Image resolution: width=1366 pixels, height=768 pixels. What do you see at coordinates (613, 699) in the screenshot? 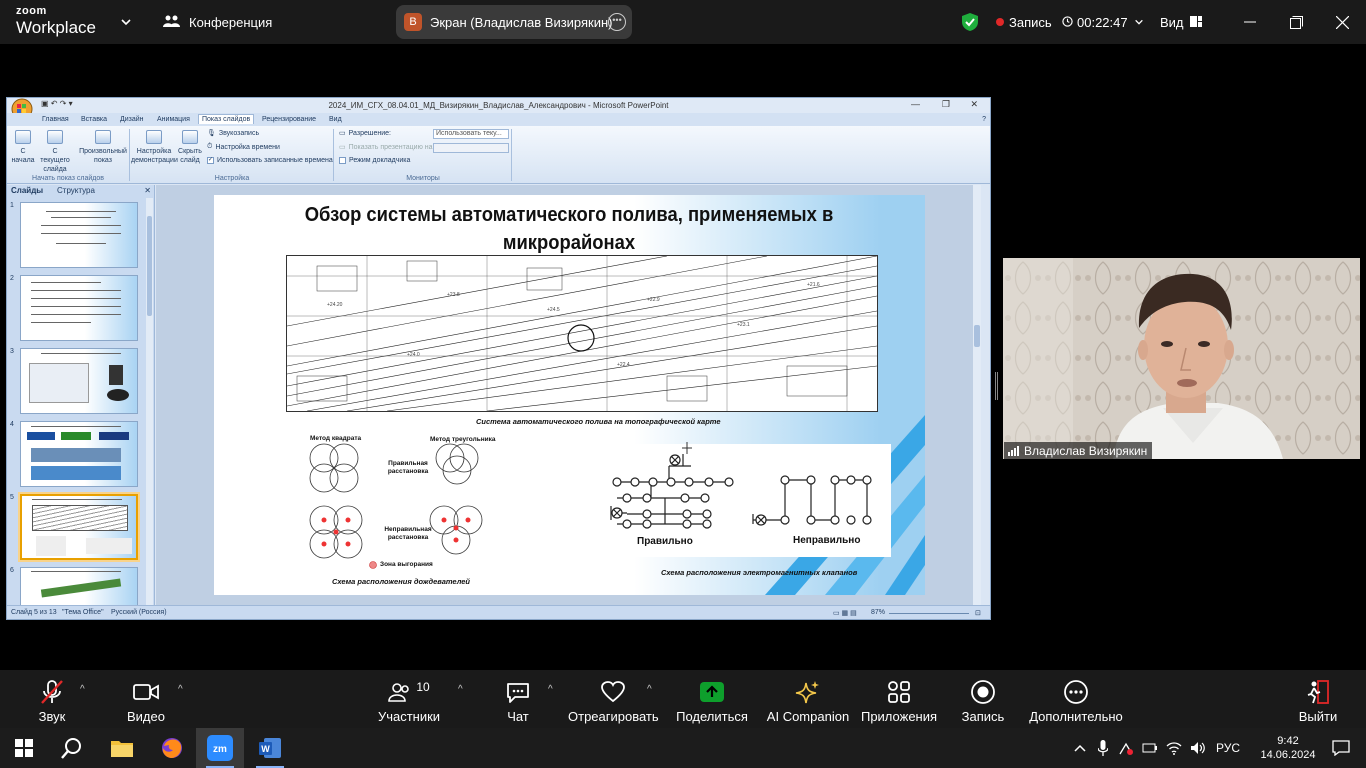
I see `react-button: Отреагировать` at bounding box center [613, 699].